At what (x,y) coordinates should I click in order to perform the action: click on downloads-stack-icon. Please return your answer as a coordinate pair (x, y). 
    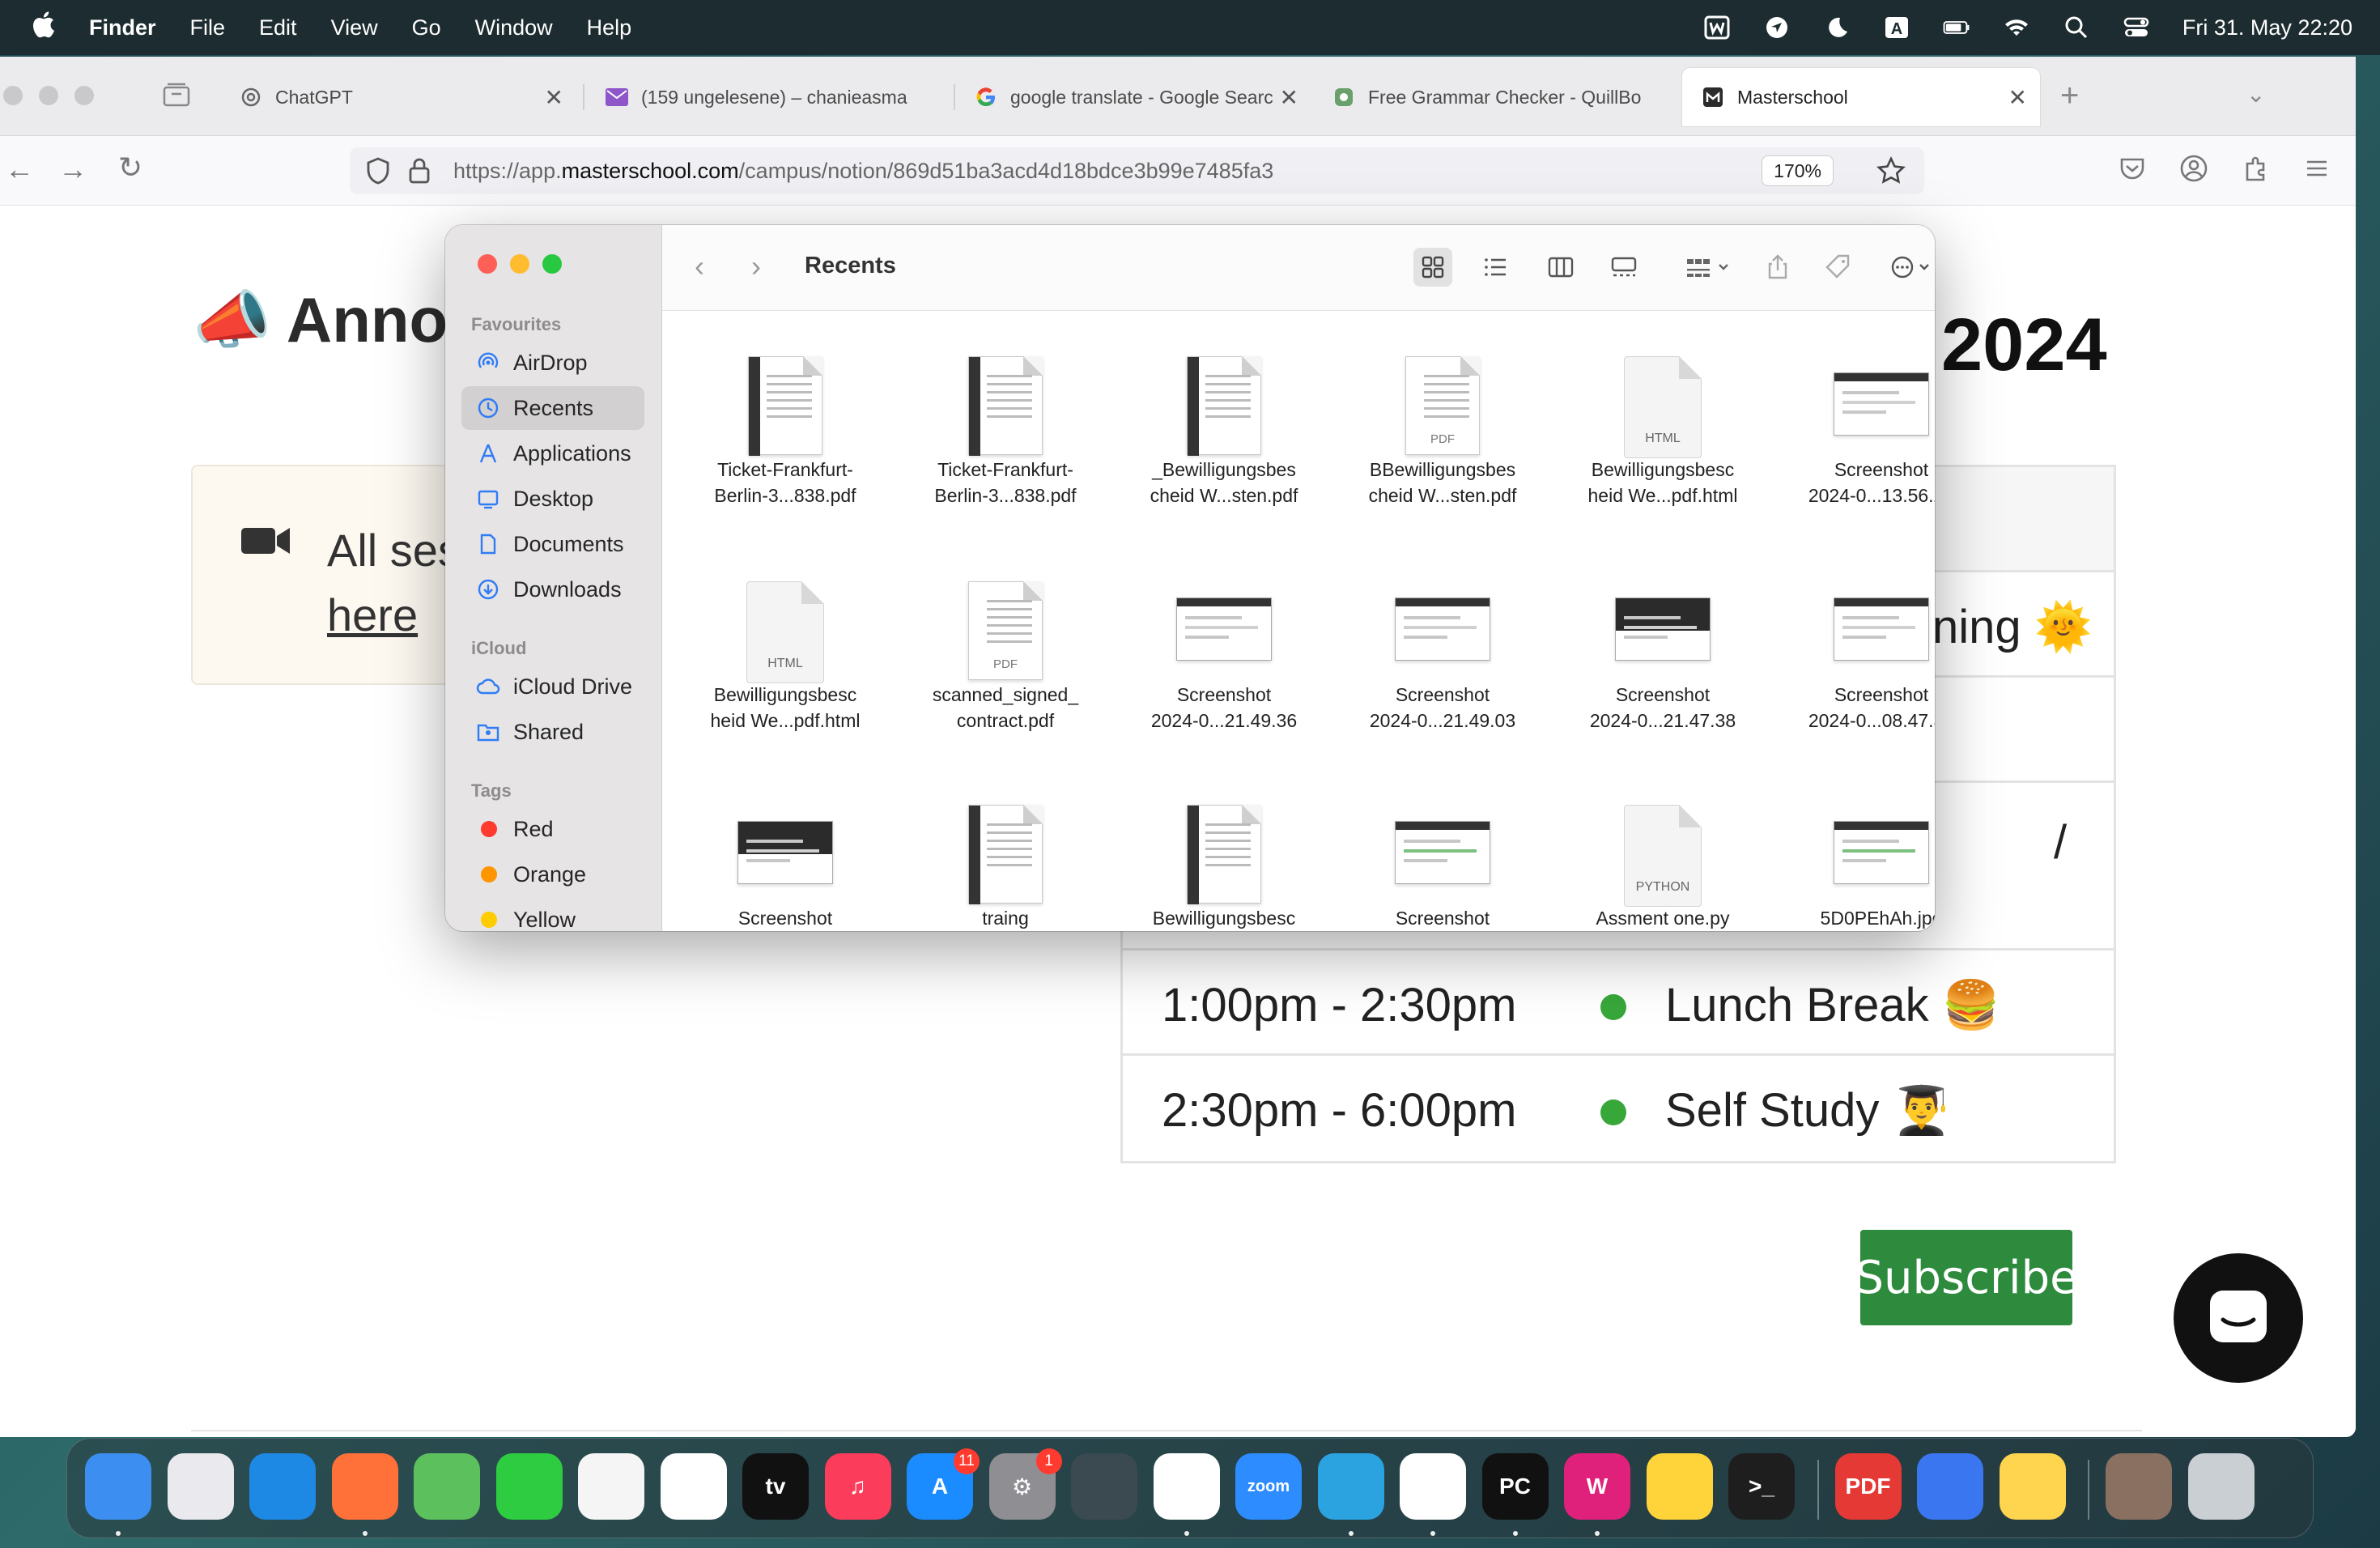
    Looking at the image, I should click on (2139, 1486).